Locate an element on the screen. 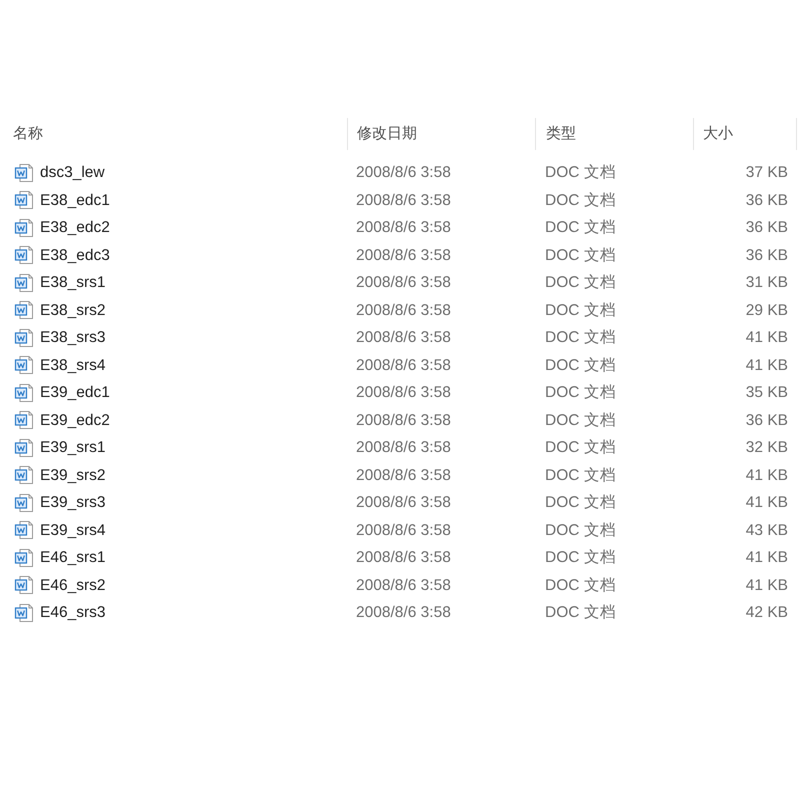 The height and width of the screenshot is (800, 800). file-size: 42 KB is located at coordinates (767, 613).